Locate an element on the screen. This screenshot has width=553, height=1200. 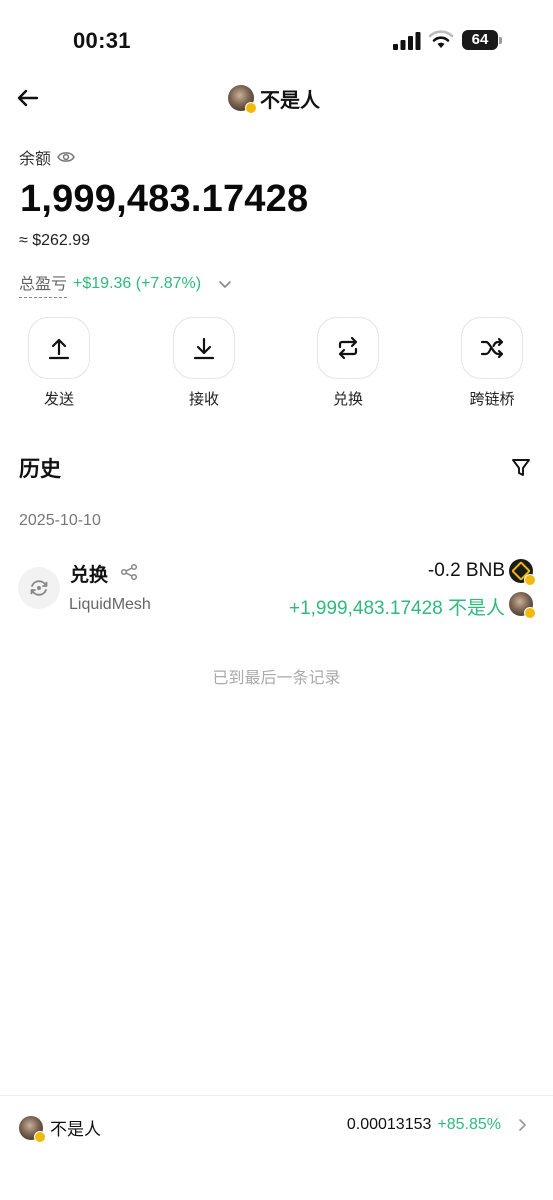
pnl-label: 总盈亏 is located at coordinates (43, 284).